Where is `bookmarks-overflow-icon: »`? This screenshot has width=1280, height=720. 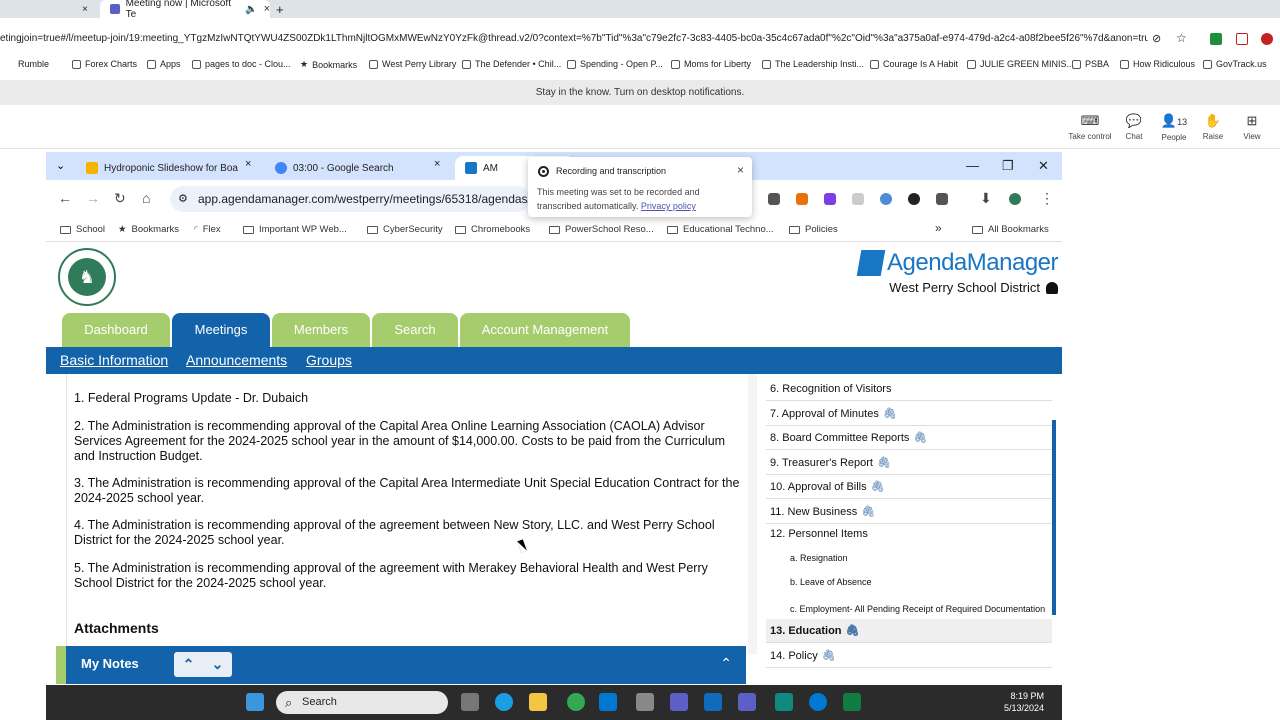
bookmarks-overflow-icon: » is located at coordinates (938, 228).